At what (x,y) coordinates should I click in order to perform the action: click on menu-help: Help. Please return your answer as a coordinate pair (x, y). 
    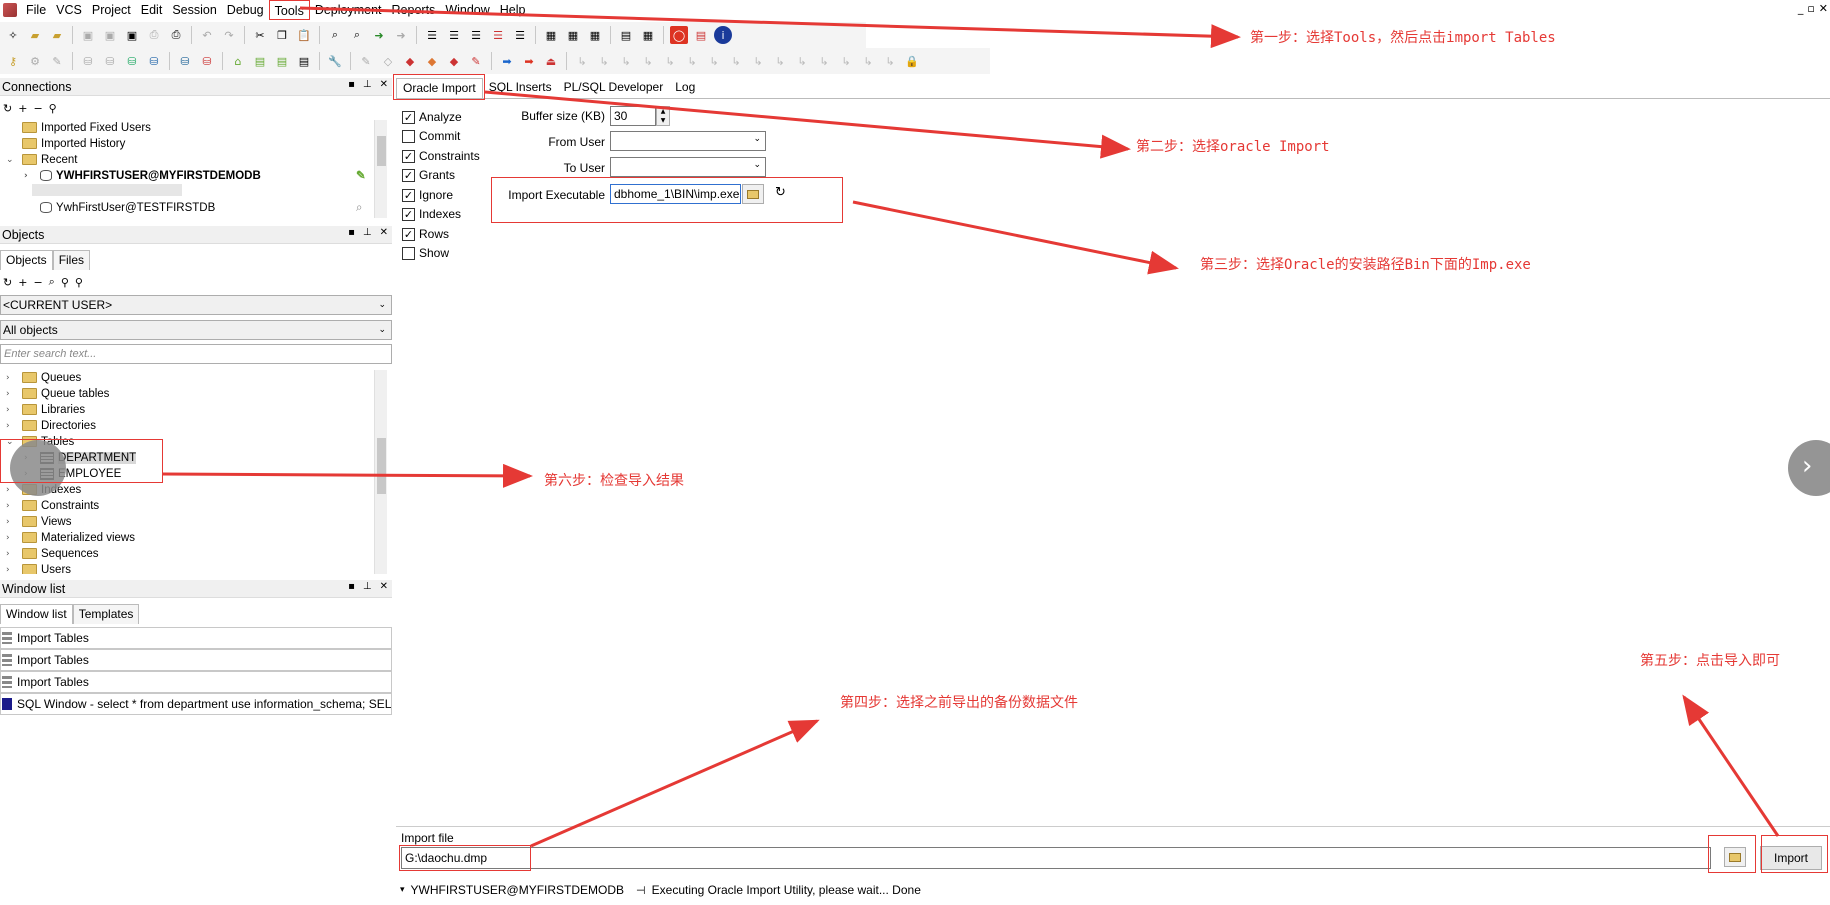
    Looking at the image, I should click on (513, 10).